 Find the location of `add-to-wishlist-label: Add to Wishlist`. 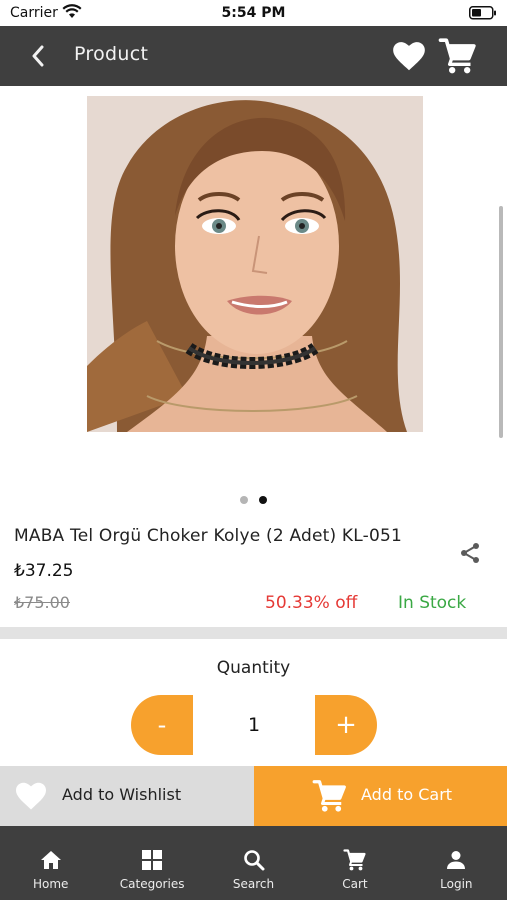

add-to-wishlist-label: Add to Wishlist is located at coordinates (122, 794).